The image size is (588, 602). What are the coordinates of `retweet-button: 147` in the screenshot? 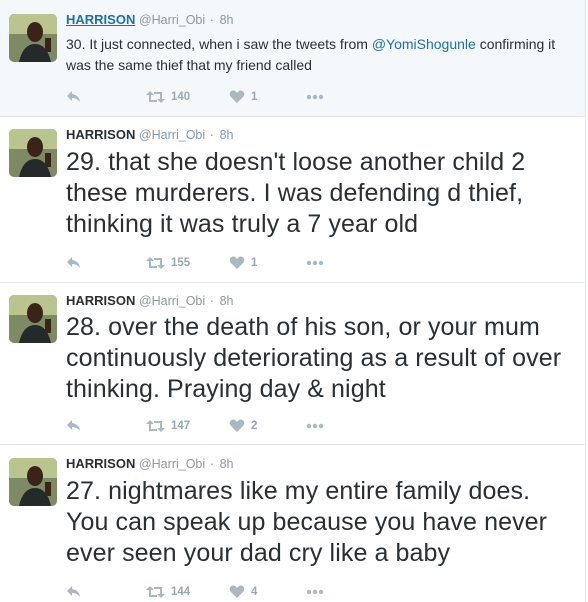 It's located at (168, 426).